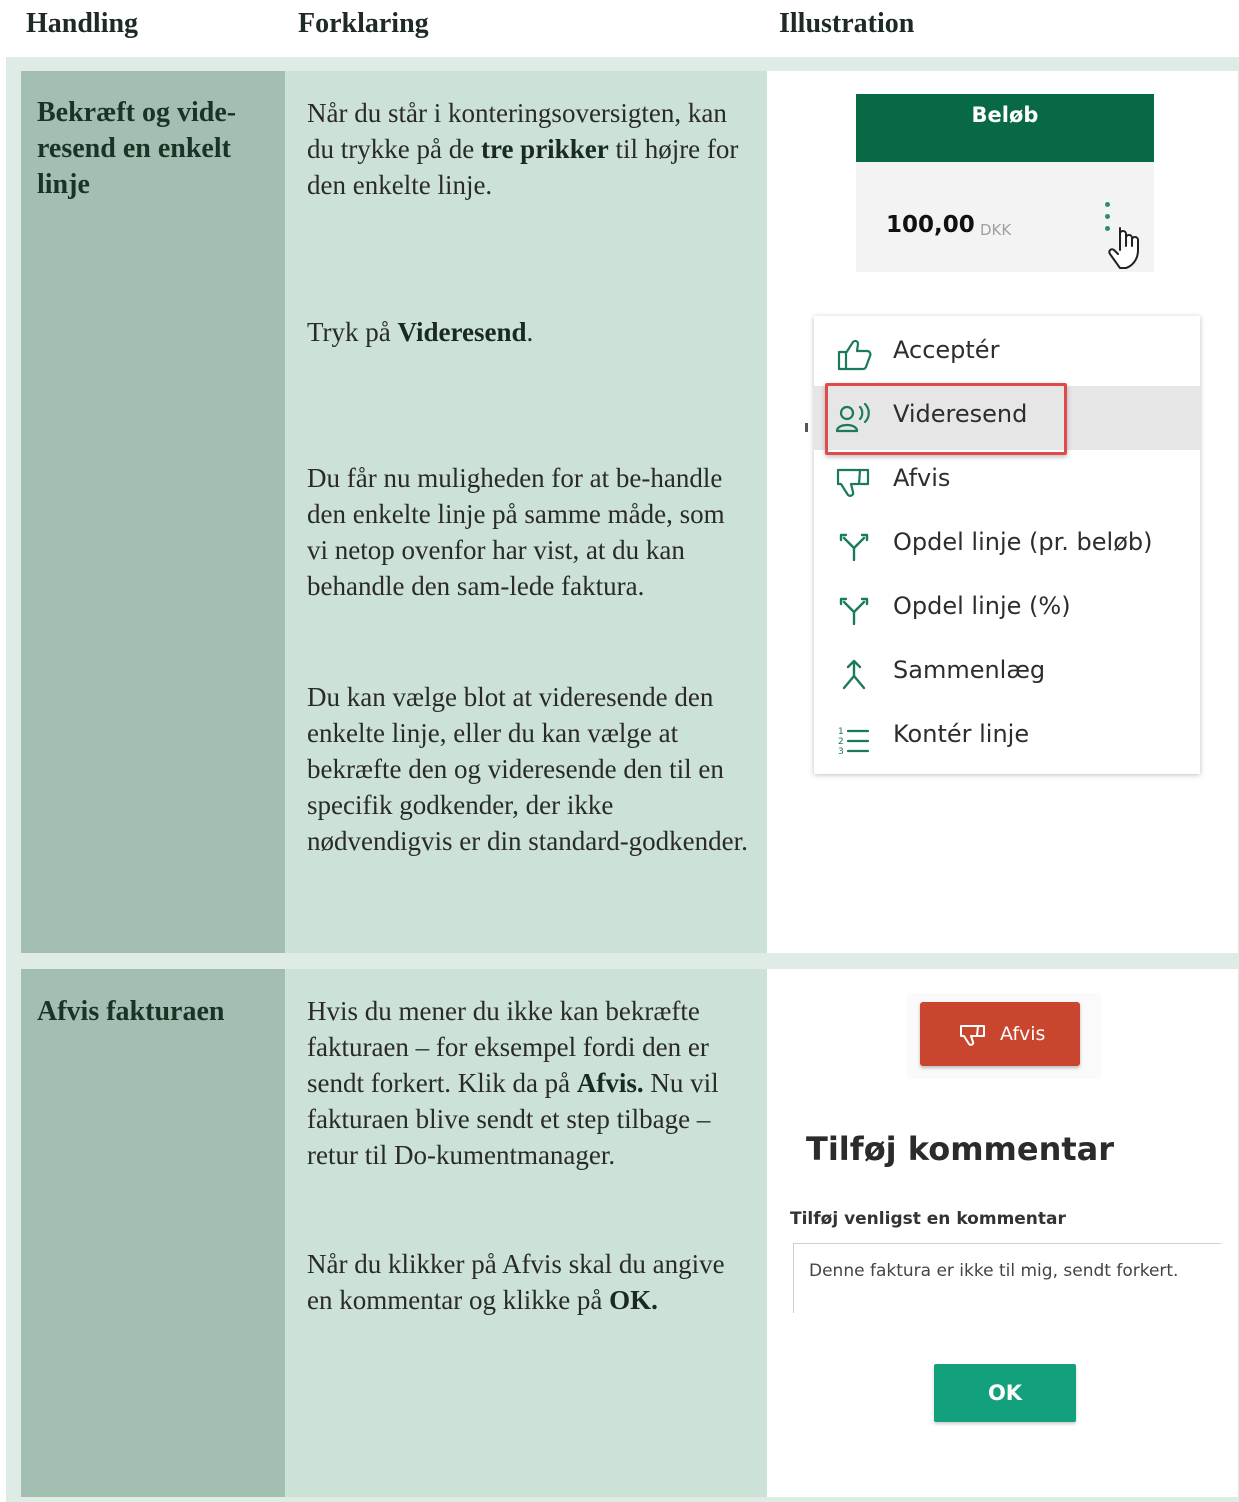 This screenshot has width=1239, height=1502. Describe the element at coordinates (996, 230) in the screenshot. I see `amount-currency: DKK` at that location.